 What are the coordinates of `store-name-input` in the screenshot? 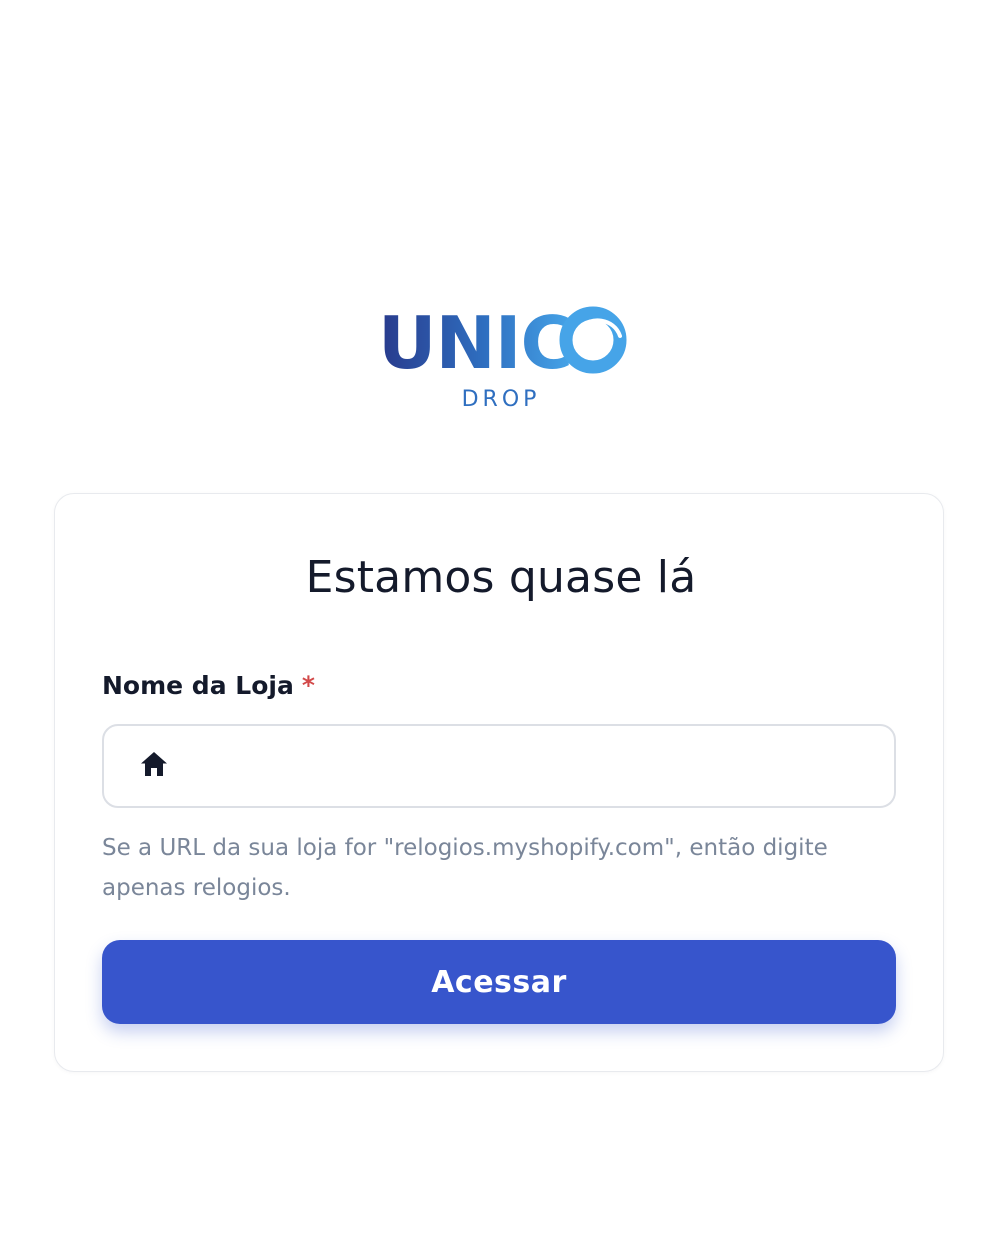 It's located at (533, 766).